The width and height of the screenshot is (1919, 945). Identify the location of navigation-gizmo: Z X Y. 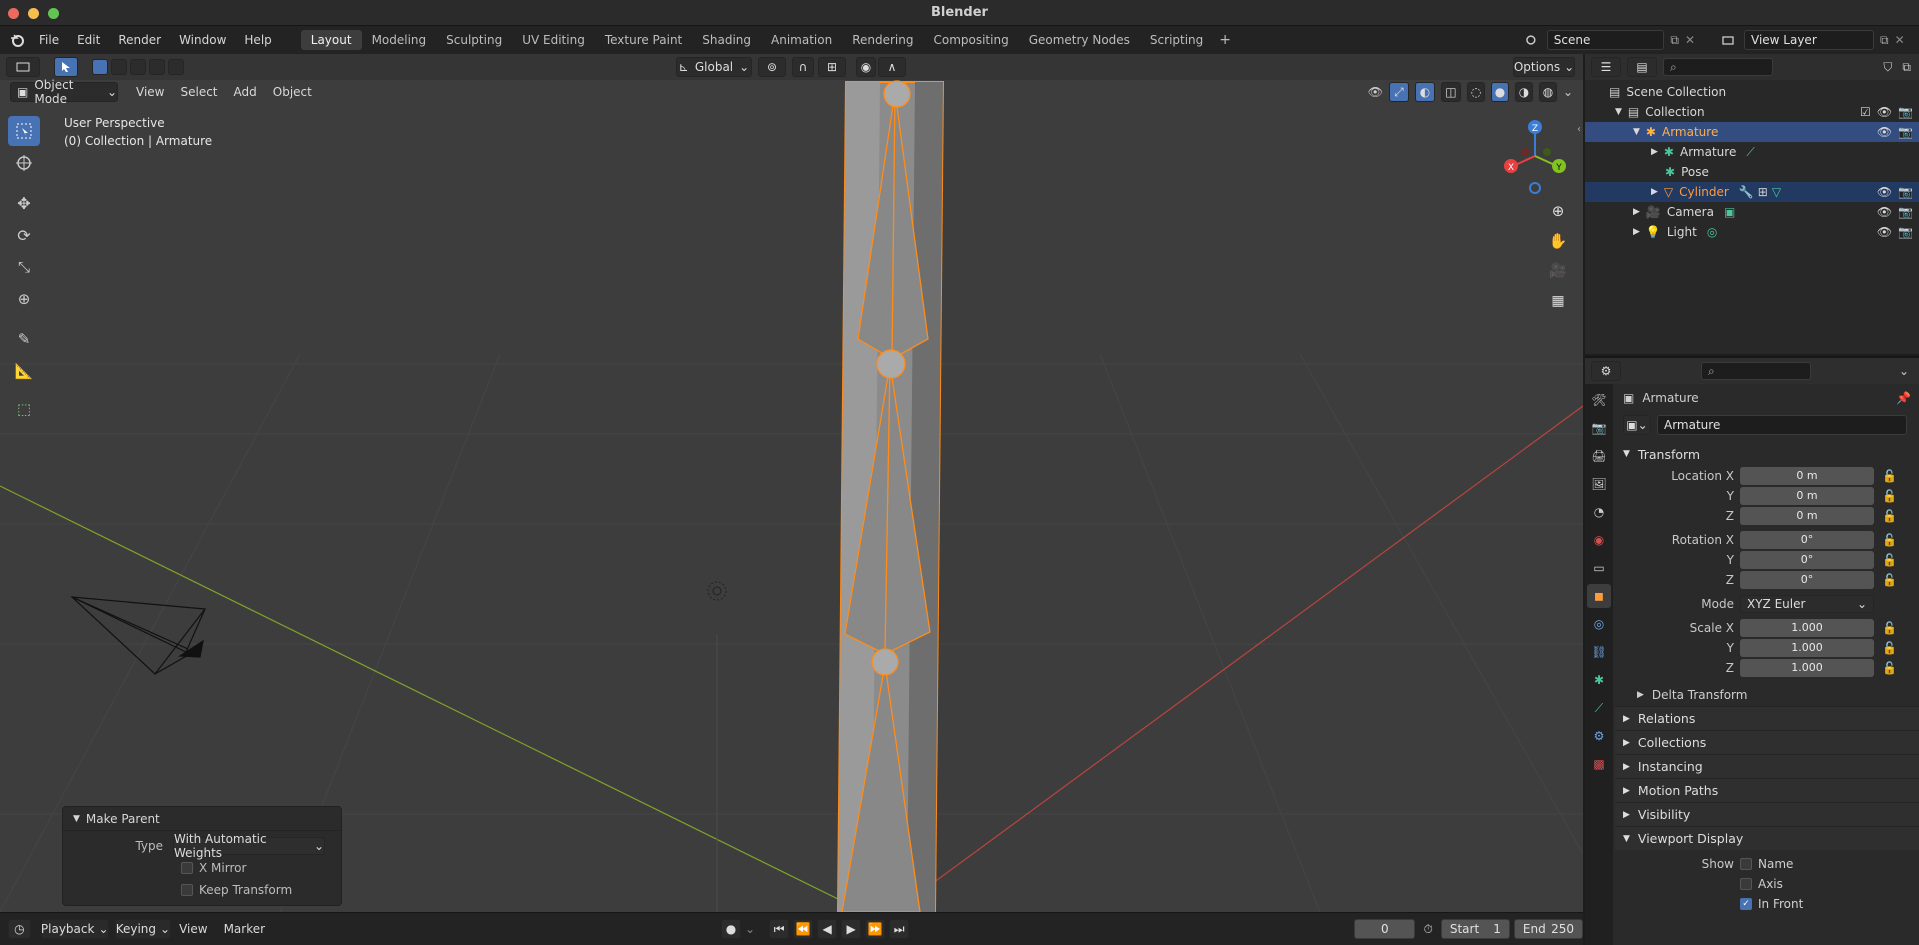
(1535, 154).